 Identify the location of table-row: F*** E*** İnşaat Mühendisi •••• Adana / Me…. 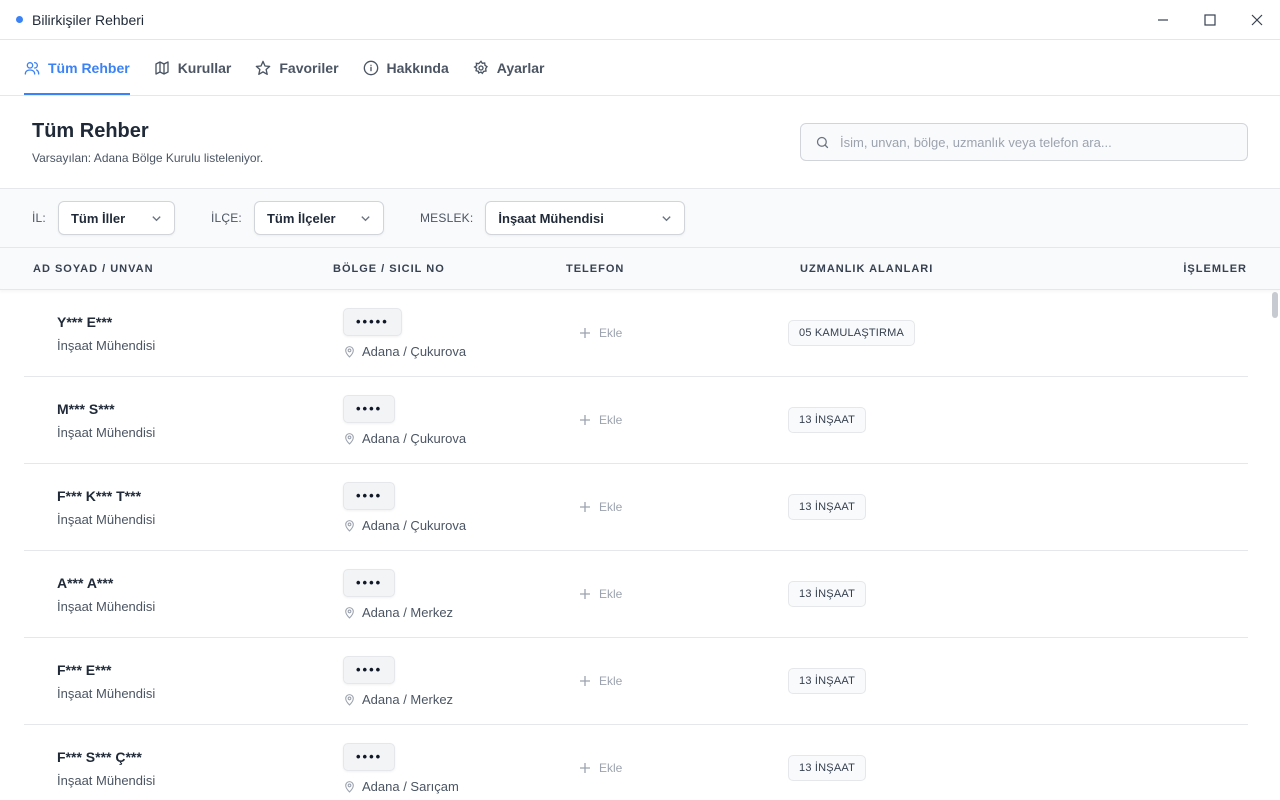
(636, 681).